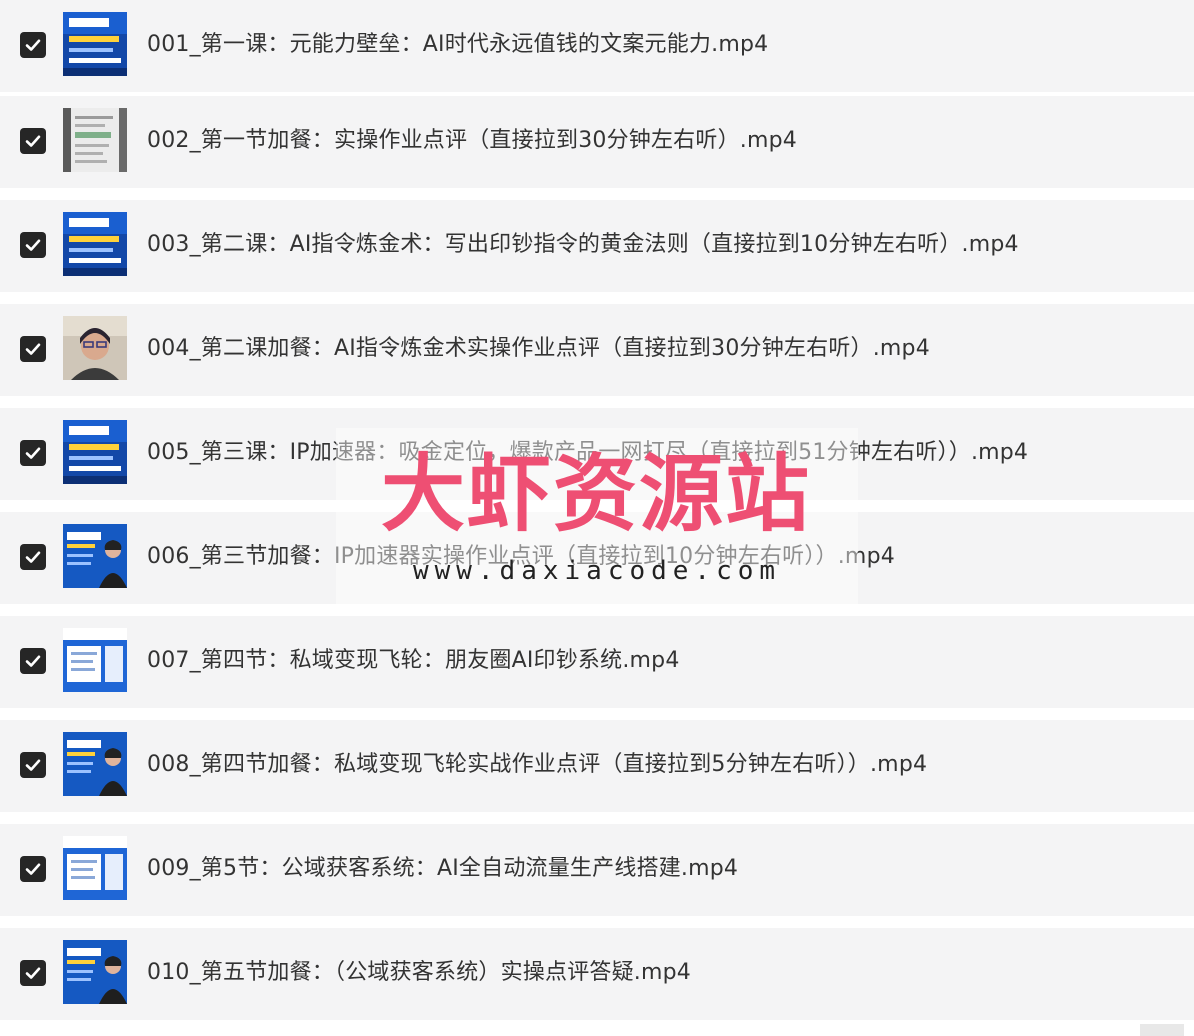 The height and width of the screenshot is (1036, 1194). What do you see at coordinates (472, 140) in the screenshot?
I see `file-name: 002_第一节加餐：实操作业点评（直接拉到30分钟左右听）.mp4` at bounding box center [472, 140].